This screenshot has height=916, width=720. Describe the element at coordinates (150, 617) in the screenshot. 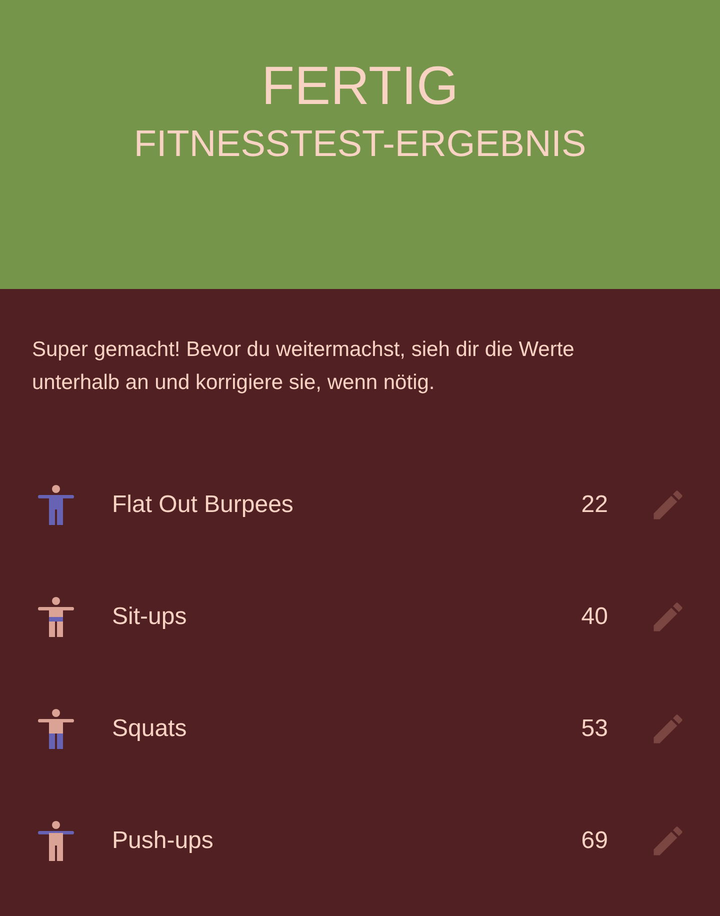

I see `exercise-name: Sit-ups` at that location.